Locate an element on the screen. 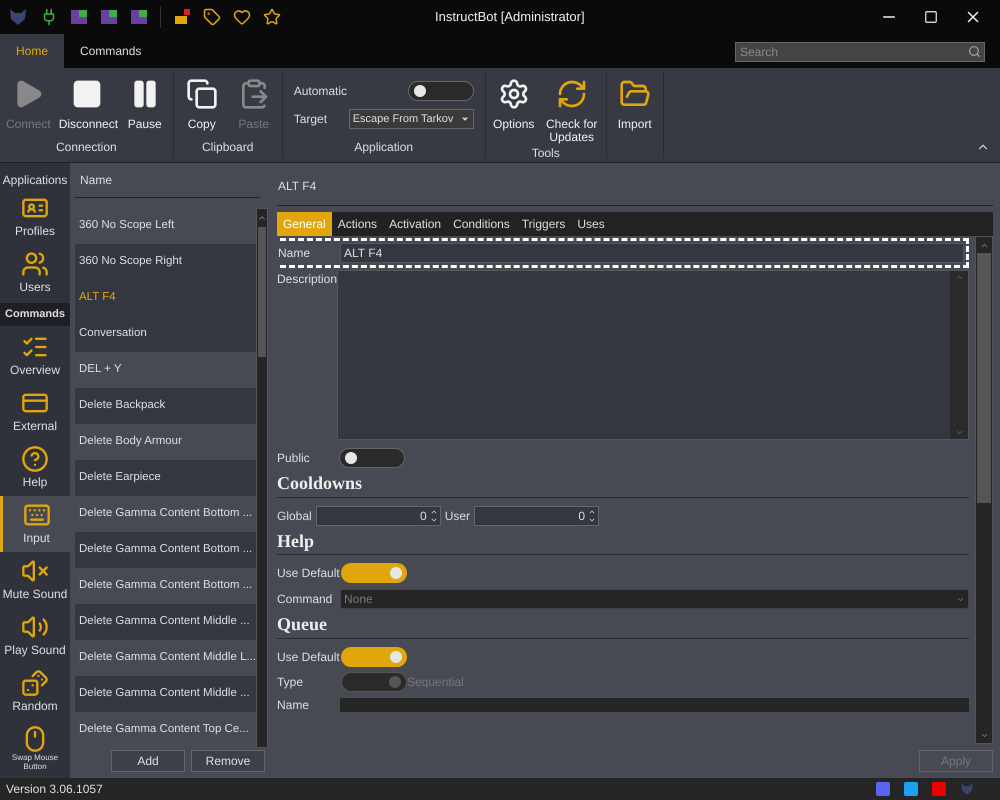 This screenshot has width=1000, height=800. group-label: Clipboard is located at coordinates (227, 147).